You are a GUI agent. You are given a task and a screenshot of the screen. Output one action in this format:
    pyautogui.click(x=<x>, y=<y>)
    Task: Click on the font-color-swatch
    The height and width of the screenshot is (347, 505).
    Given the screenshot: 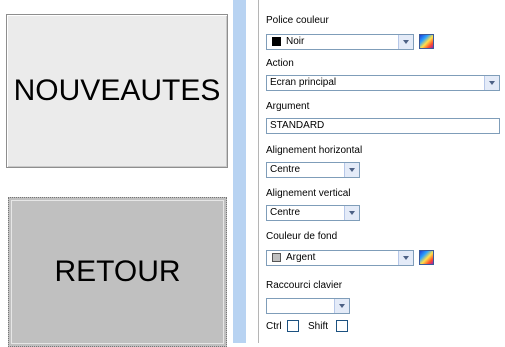 What is the action you would take?
    pyautogui.click(x=276, y=41)
    